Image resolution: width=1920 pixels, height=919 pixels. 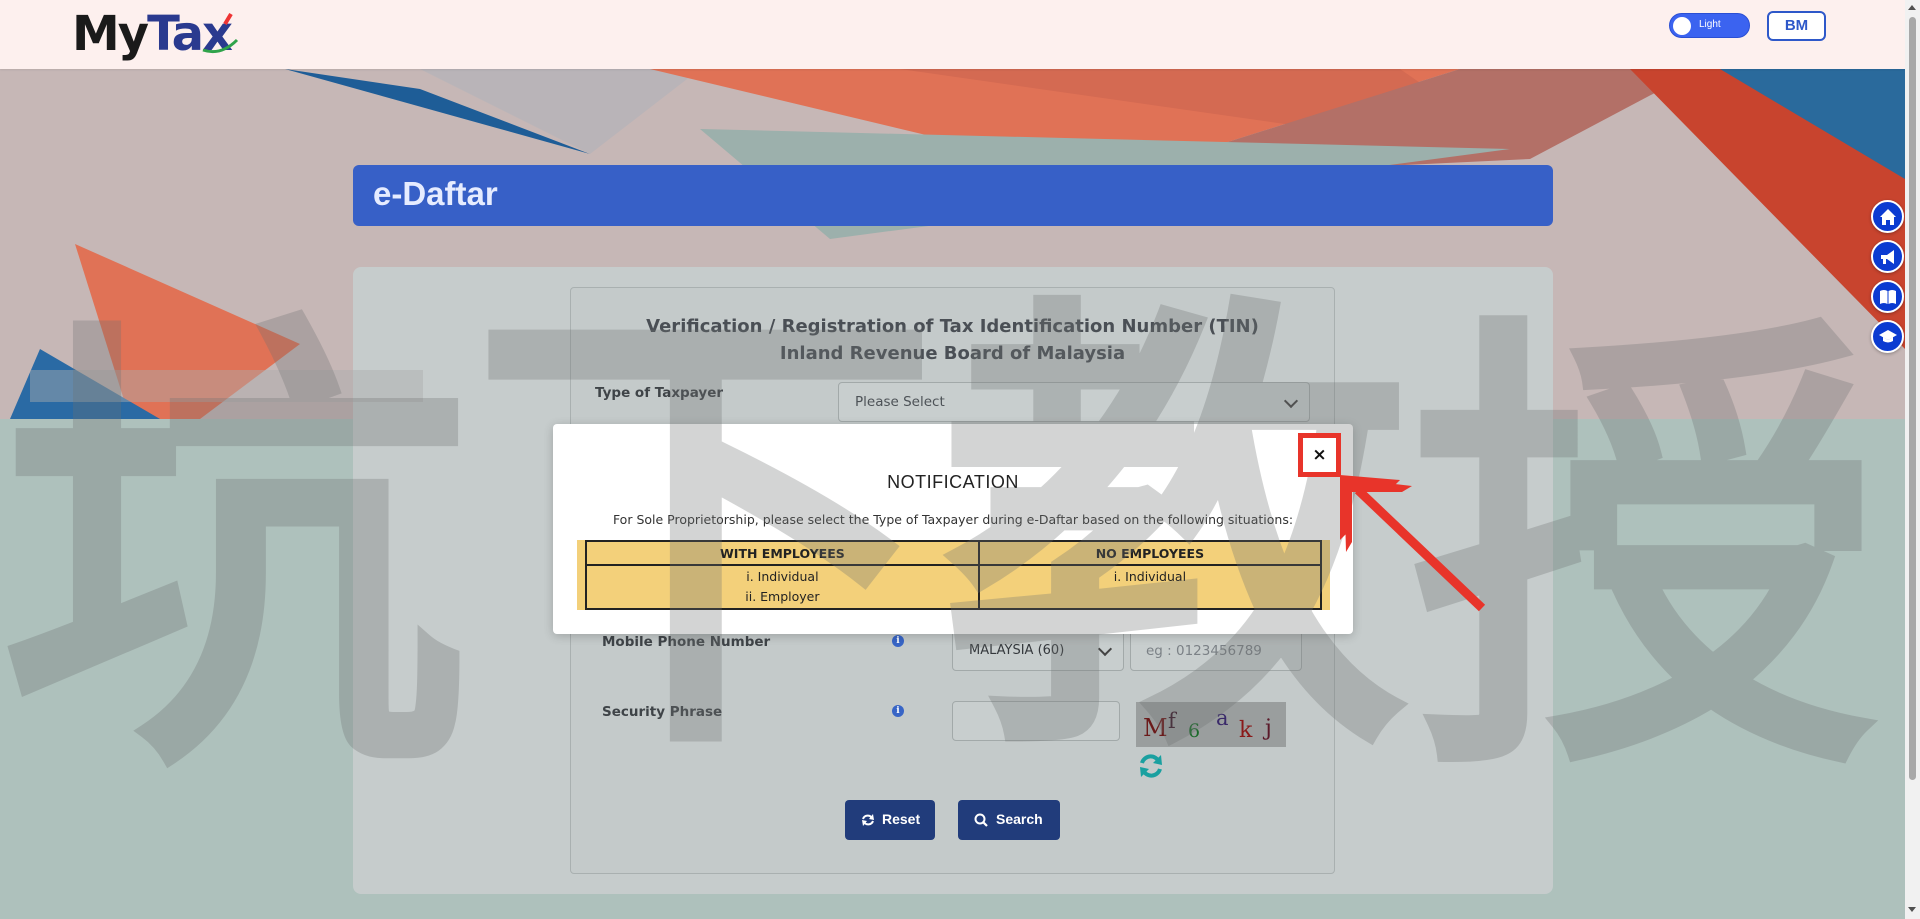 I want to click on theme-toggle: Light, so click(x=1709, y=25).